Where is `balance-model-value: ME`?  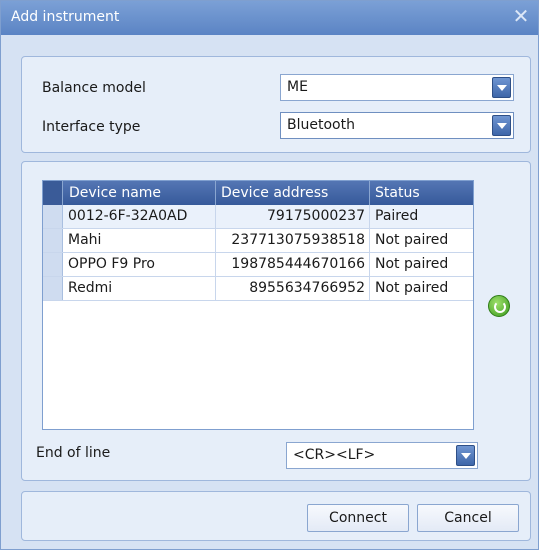
balance-model-value: ME is located at coordinates (297, 87).